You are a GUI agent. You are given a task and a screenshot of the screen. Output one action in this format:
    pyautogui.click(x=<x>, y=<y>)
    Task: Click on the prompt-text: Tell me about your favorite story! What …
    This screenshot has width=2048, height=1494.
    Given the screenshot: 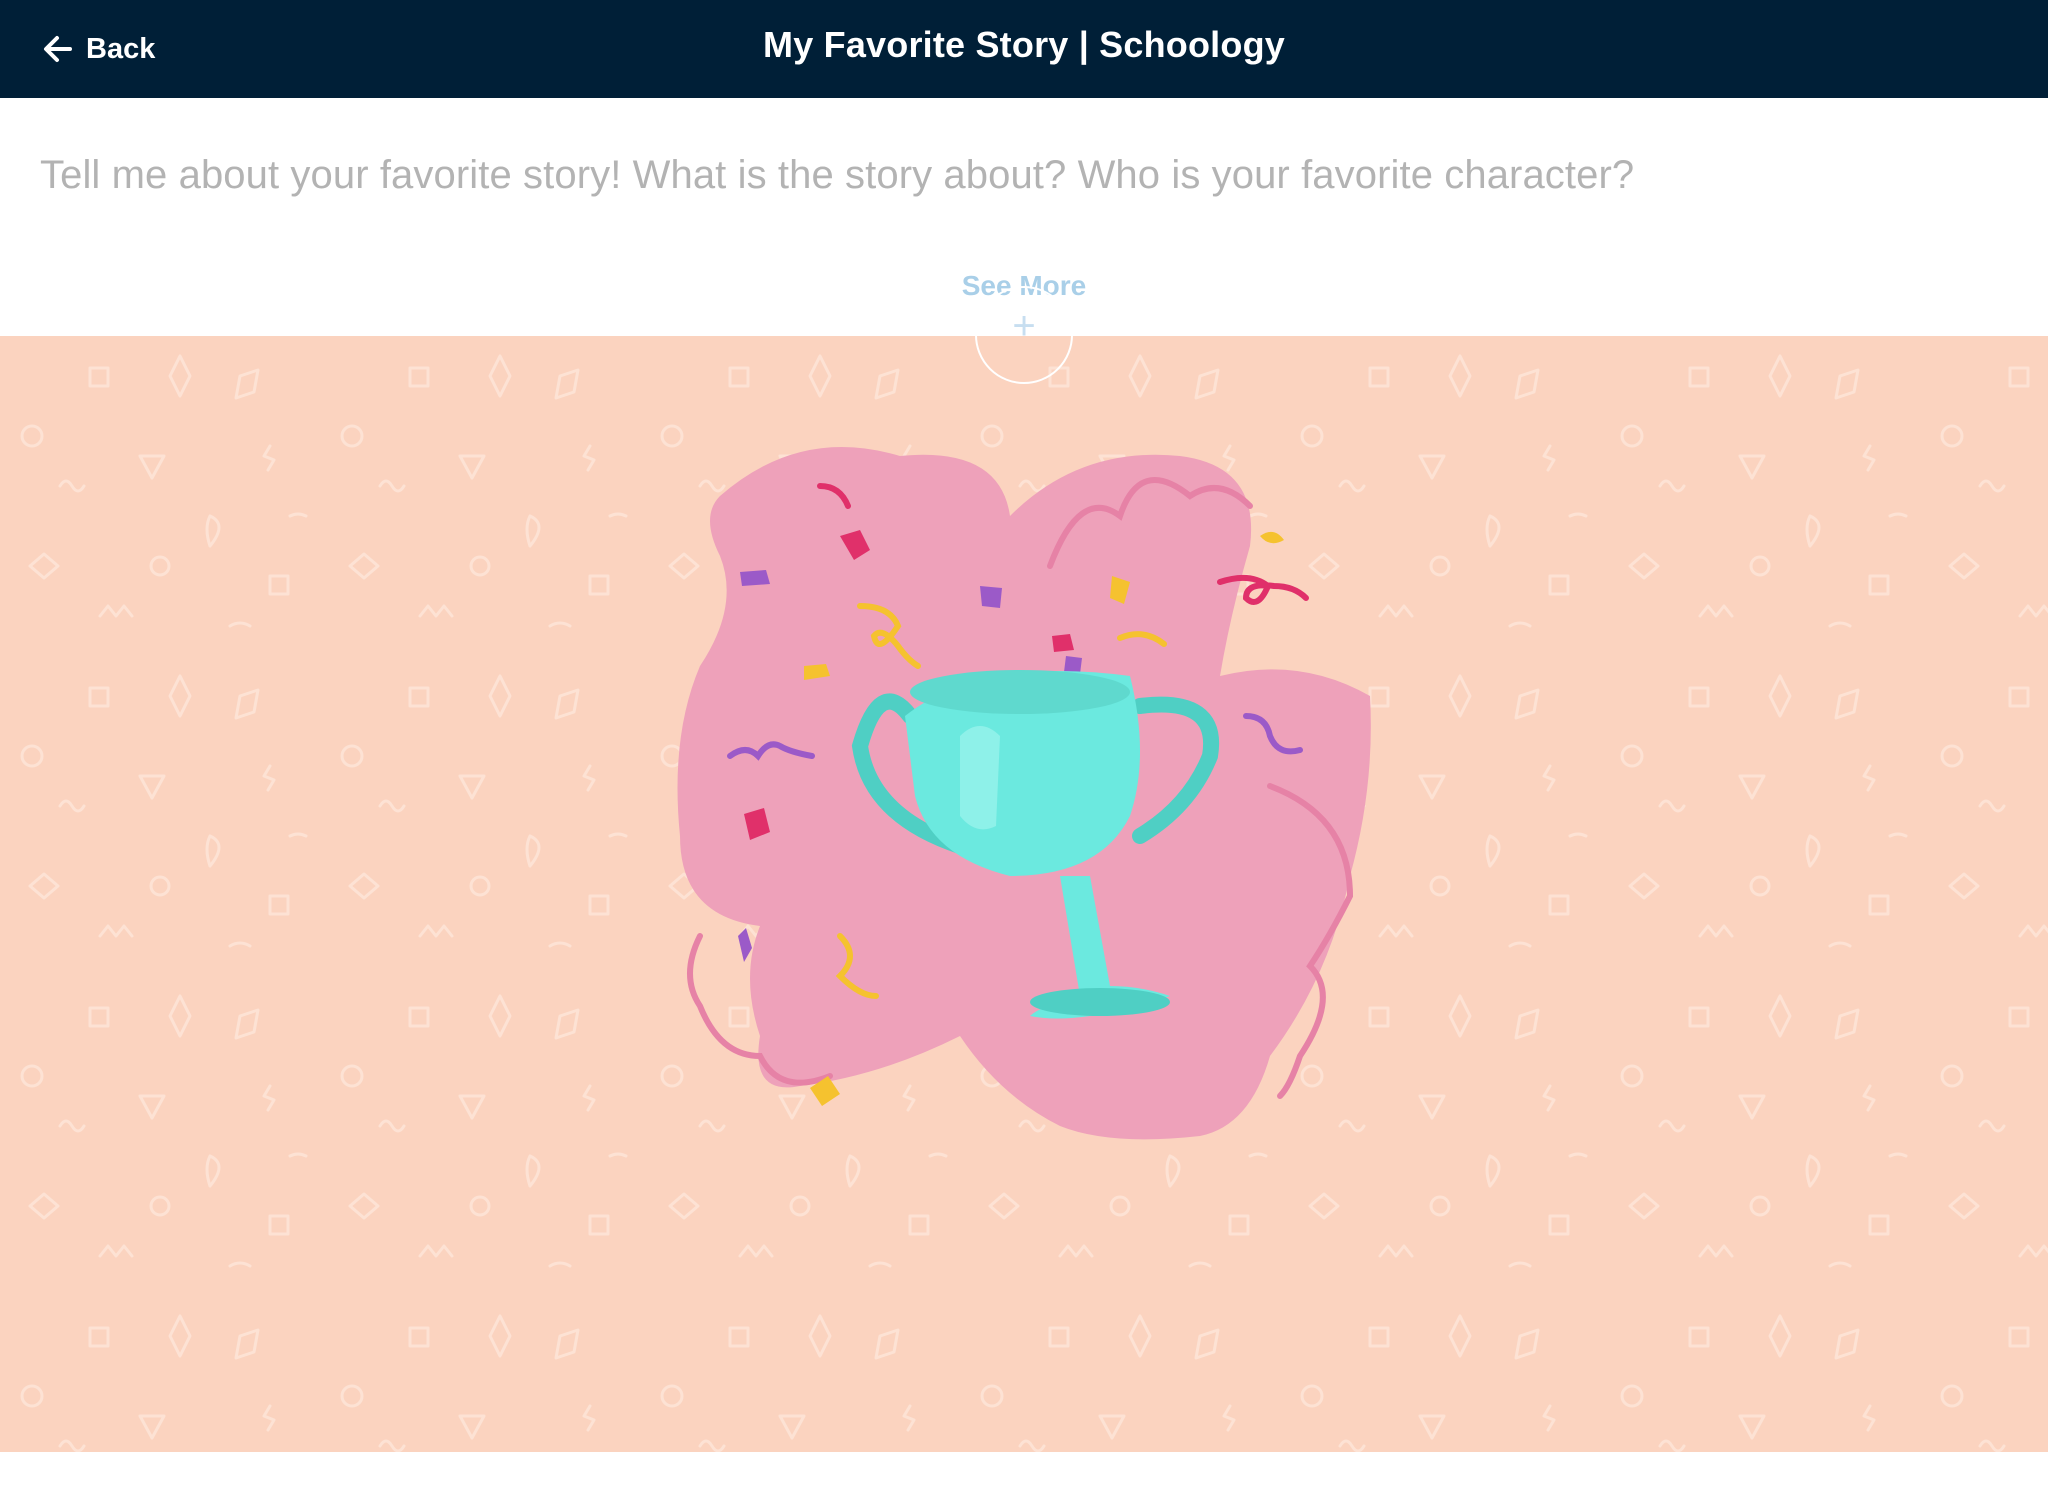 What is the action you would take?
    pyautogui.click(x=837, y=175)
    